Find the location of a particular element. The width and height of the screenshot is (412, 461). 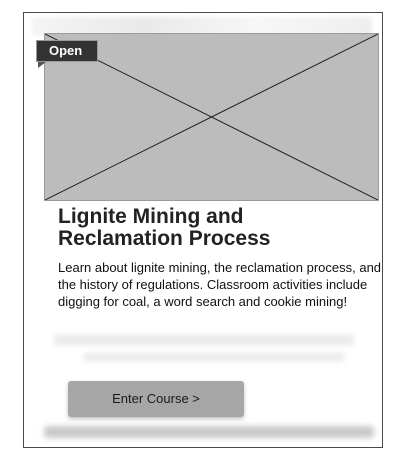

enter-course-button: Enter Course > is located at coordinates (156, 399).